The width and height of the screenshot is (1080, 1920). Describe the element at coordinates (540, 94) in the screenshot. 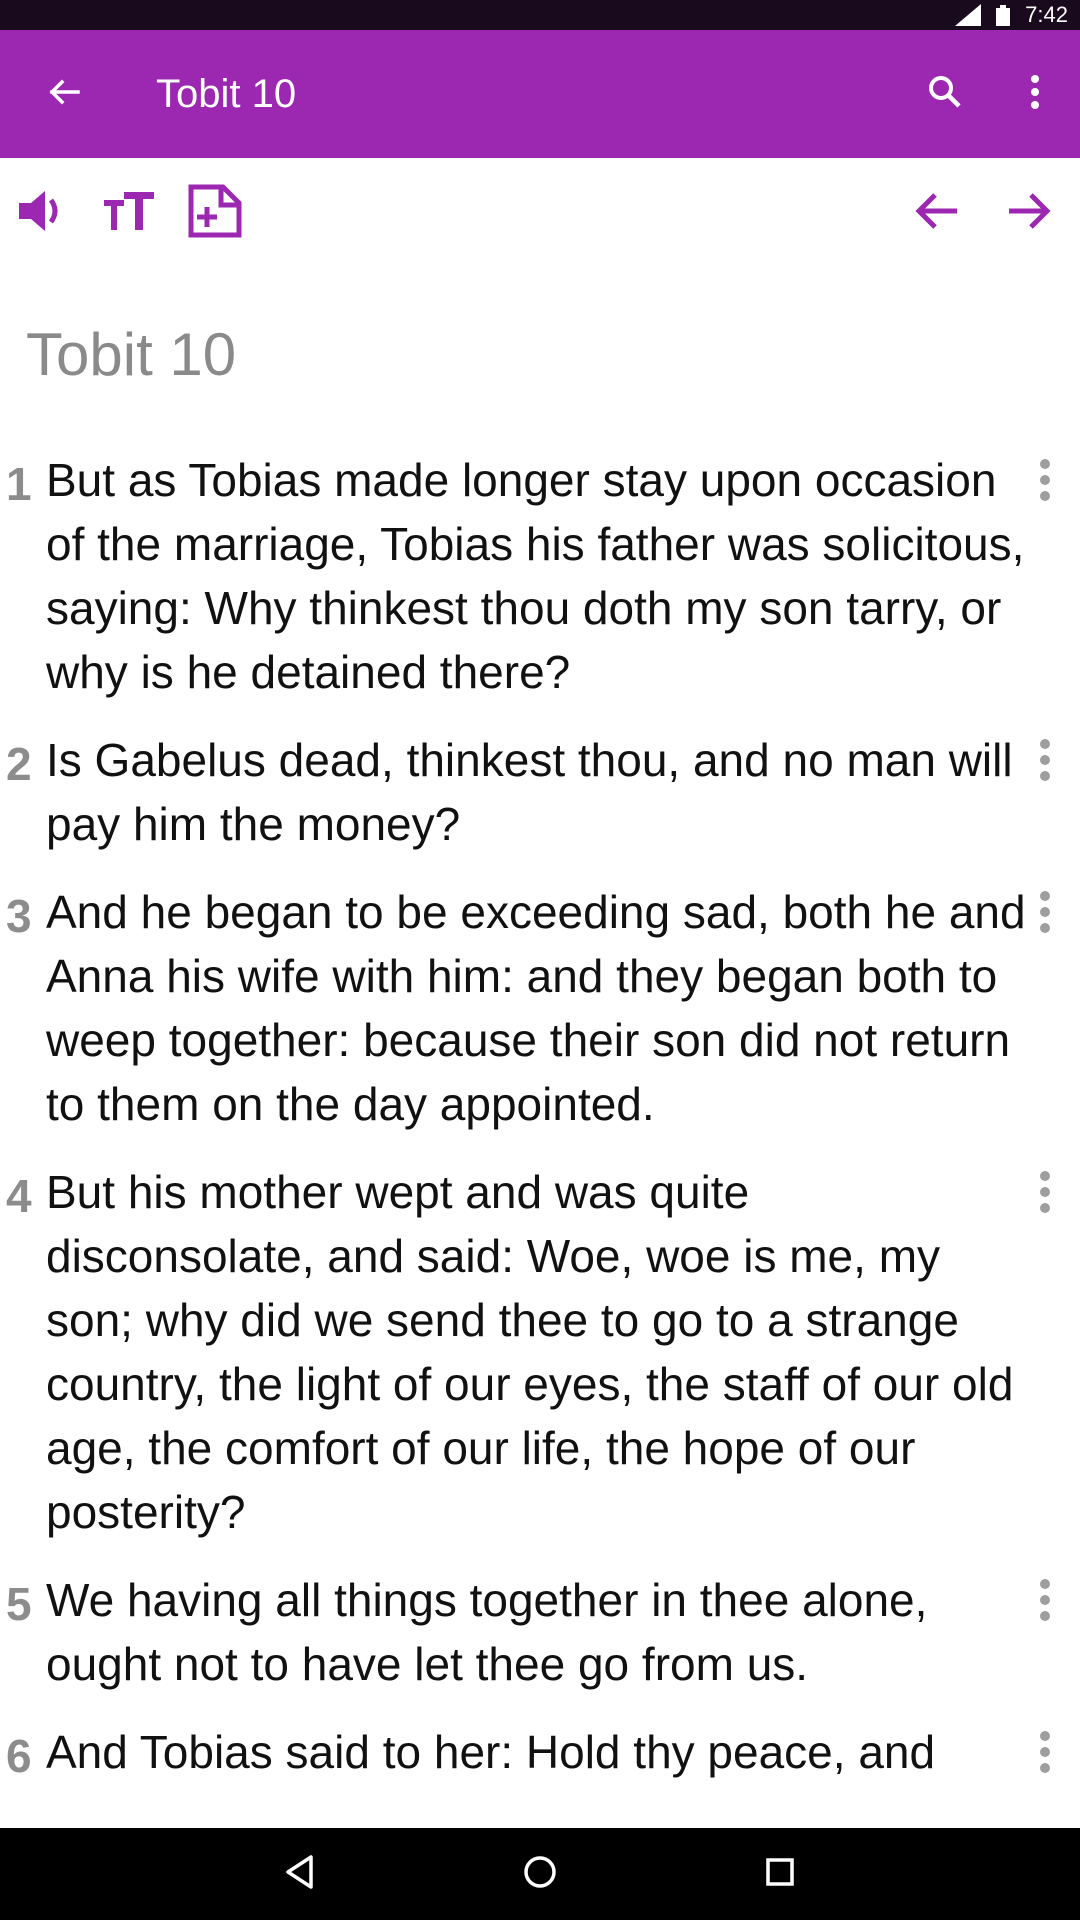

I see `app-bar: Tobit 10` at that location.